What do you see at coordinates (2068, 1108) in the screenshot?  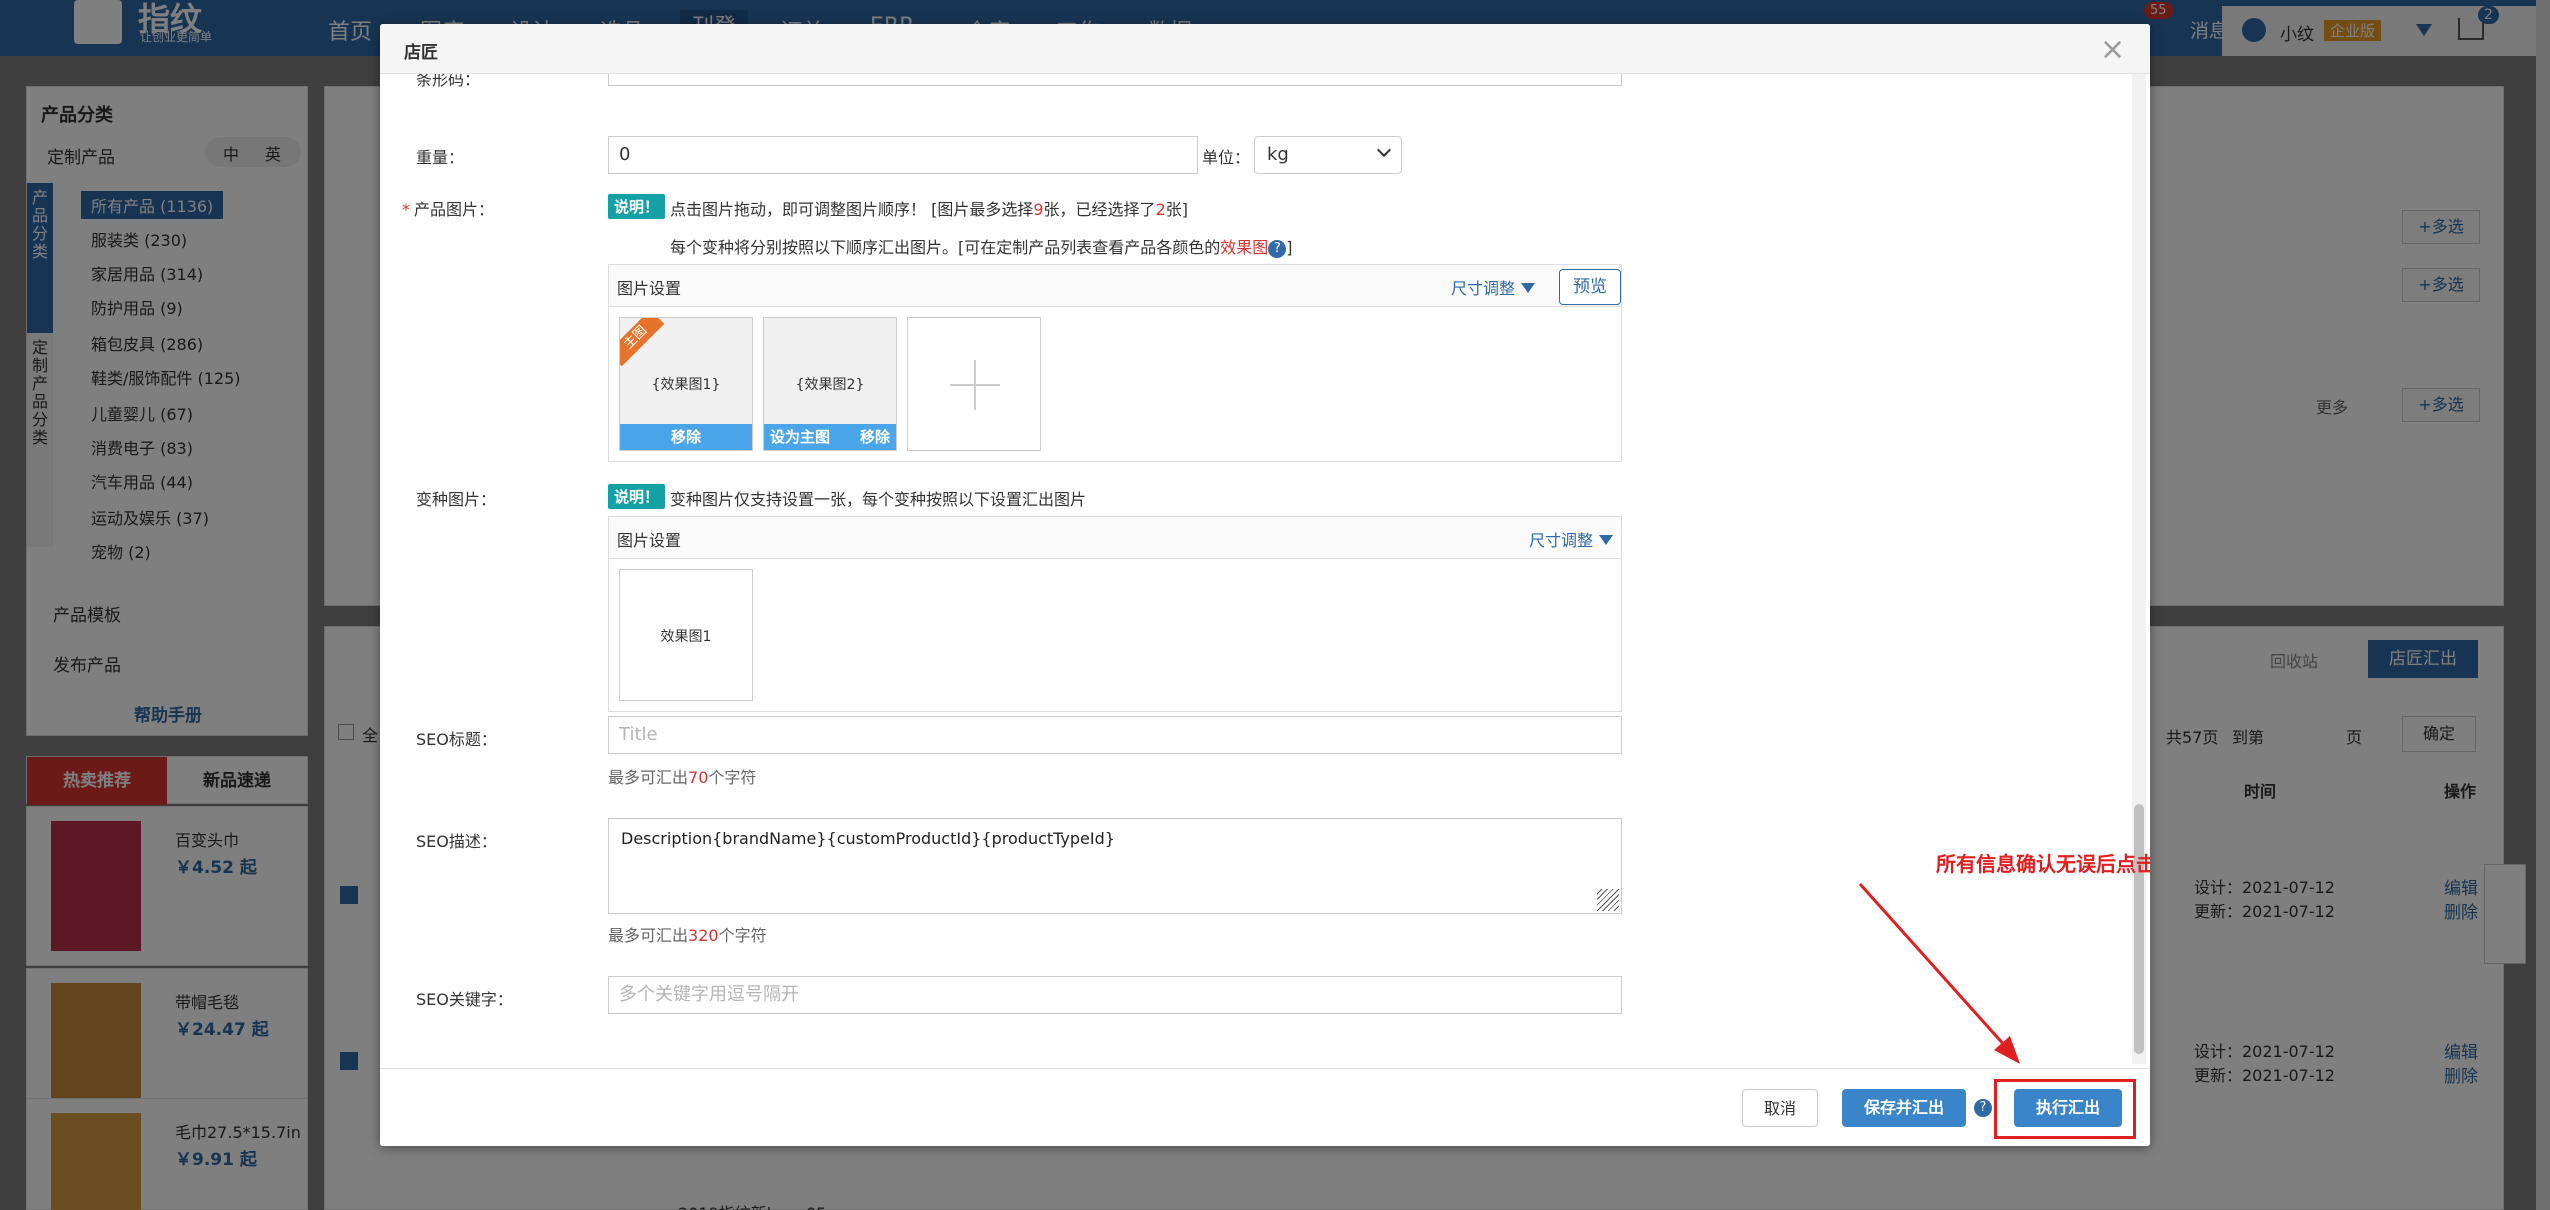 I see `execute-export-button: 执行汇出` at bounding box center [2068, 1108].